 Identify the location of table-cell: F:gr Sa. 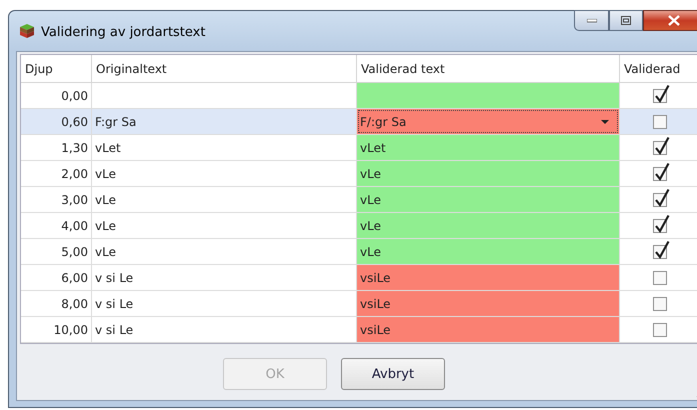
(224, 121).